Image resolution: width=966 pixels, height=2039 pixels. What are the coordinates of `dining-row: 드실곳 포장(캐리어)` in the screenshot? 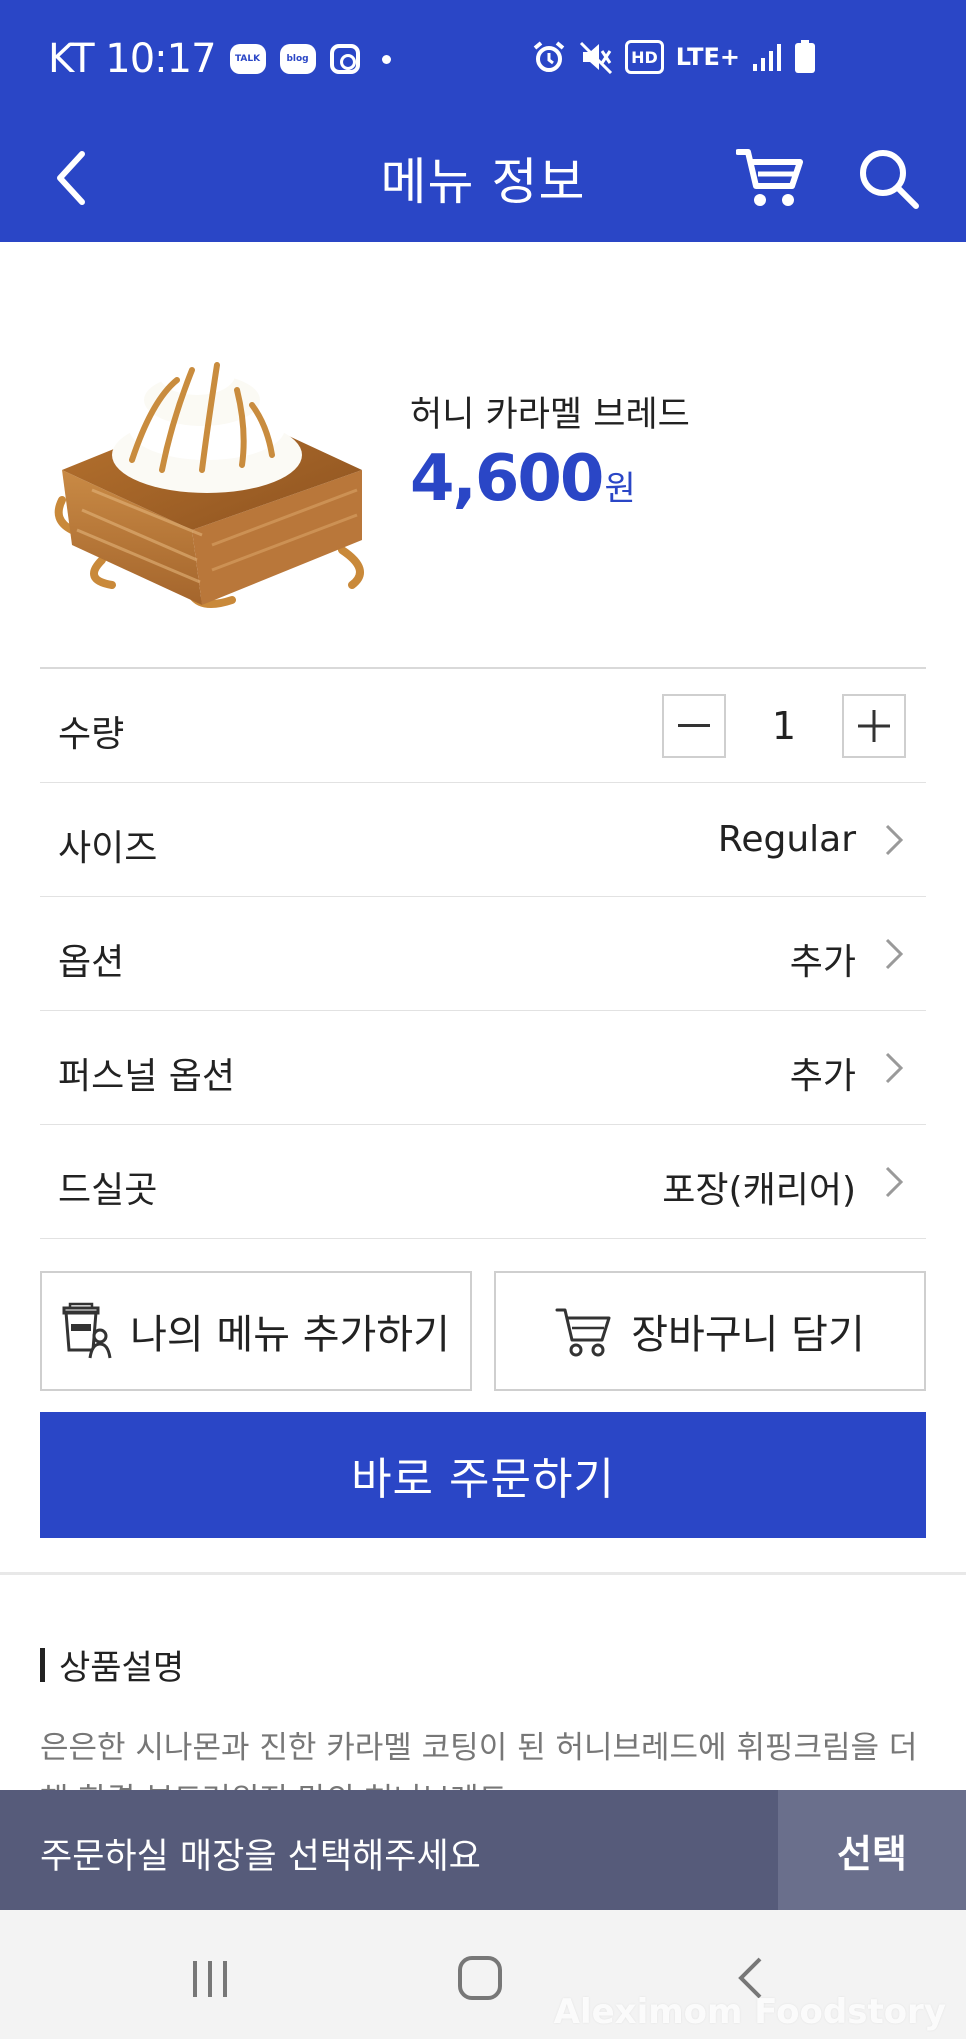 It's located at (483, 1182).